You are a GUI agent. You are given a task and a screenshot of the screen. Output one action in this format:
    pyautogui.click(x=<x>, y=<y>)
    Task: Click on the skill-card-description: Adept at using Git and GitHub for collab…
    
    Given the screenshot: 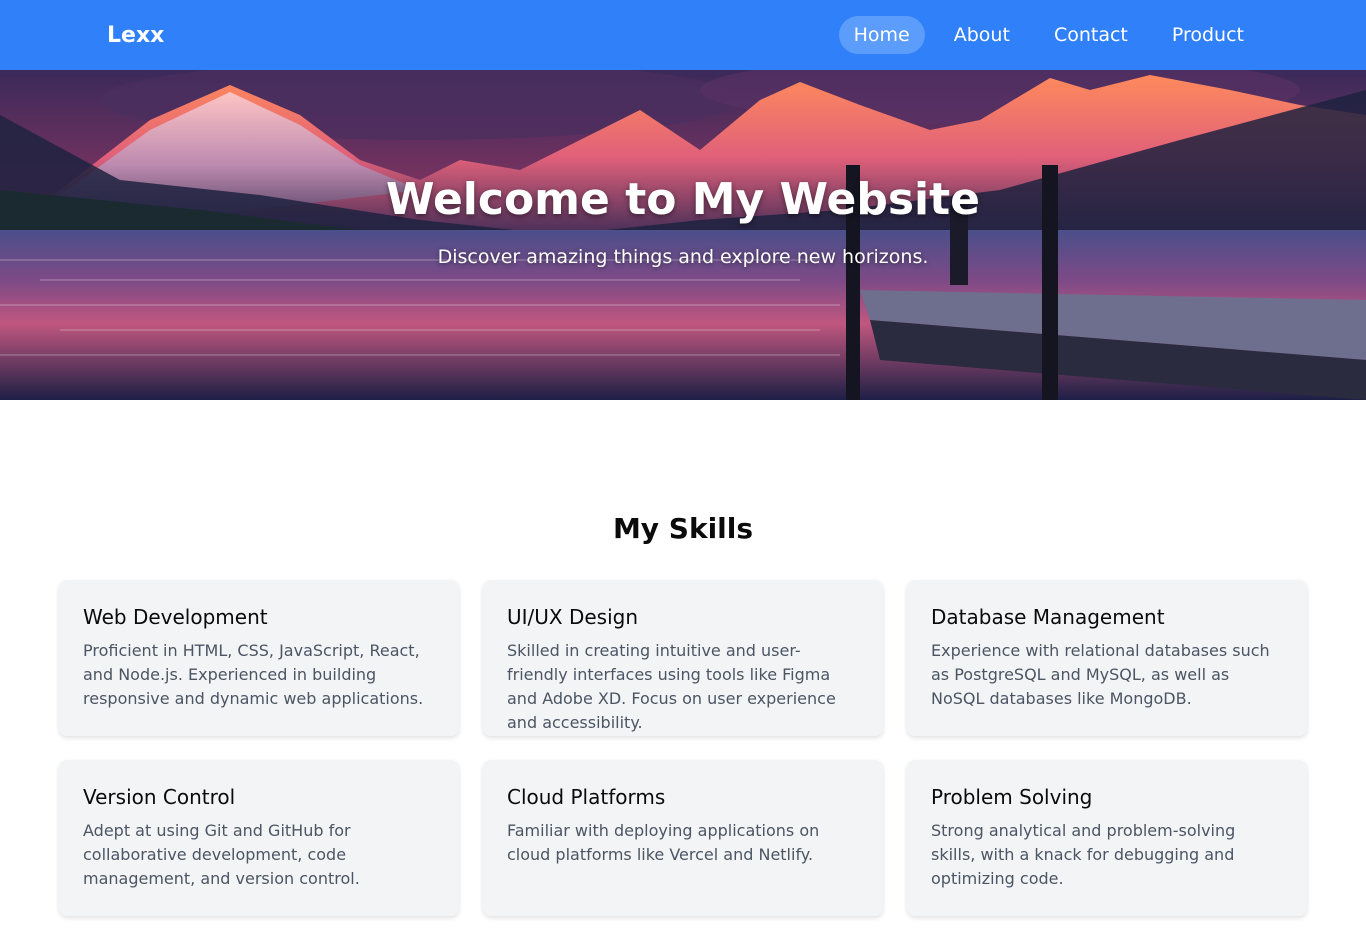 What is the action you would take?
    pyautogui.click(x=221, y=854)
    